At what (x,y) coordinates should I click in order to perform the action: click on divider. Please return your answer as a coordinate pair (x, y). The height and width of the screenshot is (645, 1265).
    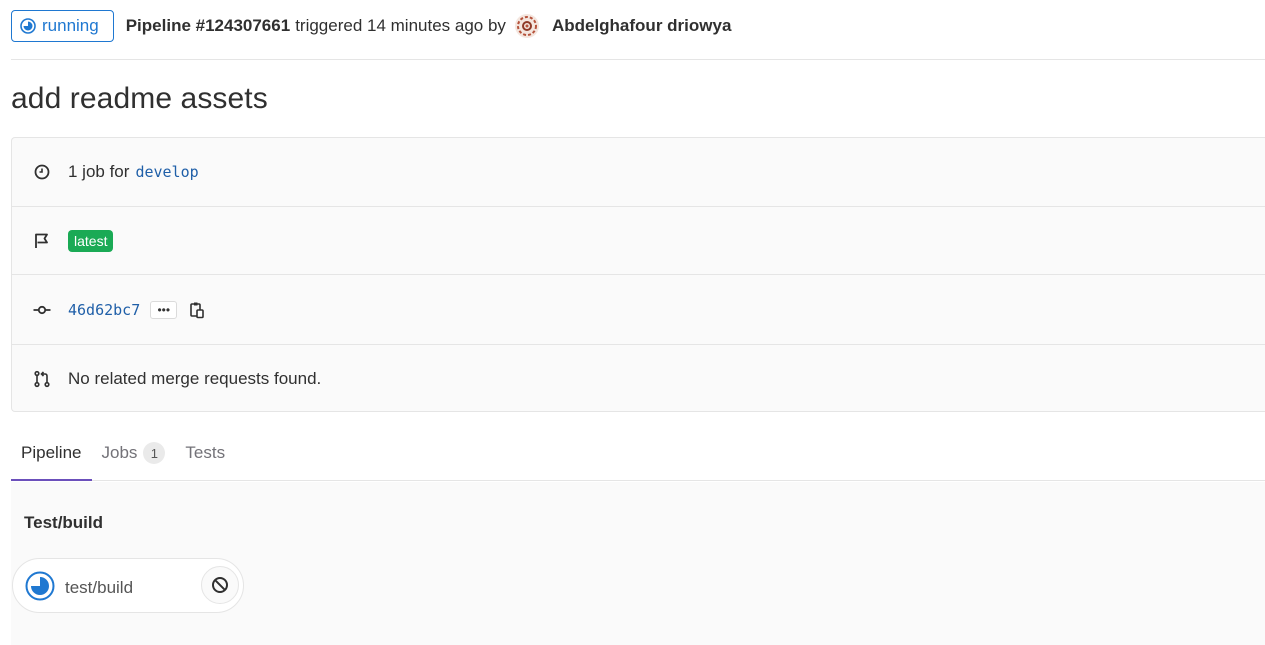
    Looking at the image, I should click on (638, 59).